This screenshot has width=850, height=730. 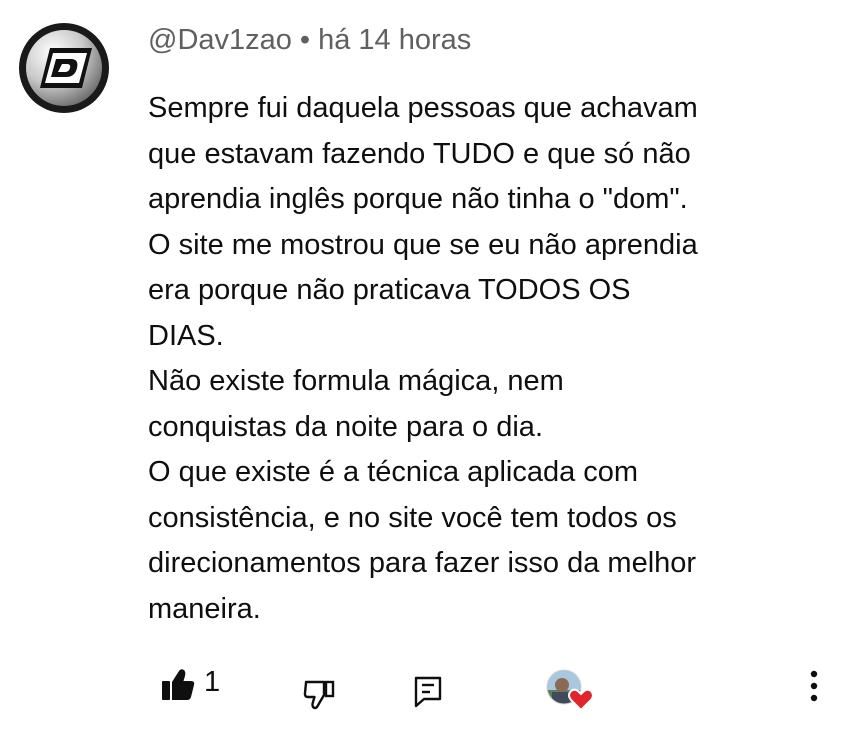 I want to click on reply-button, so click(x=428, y=691).